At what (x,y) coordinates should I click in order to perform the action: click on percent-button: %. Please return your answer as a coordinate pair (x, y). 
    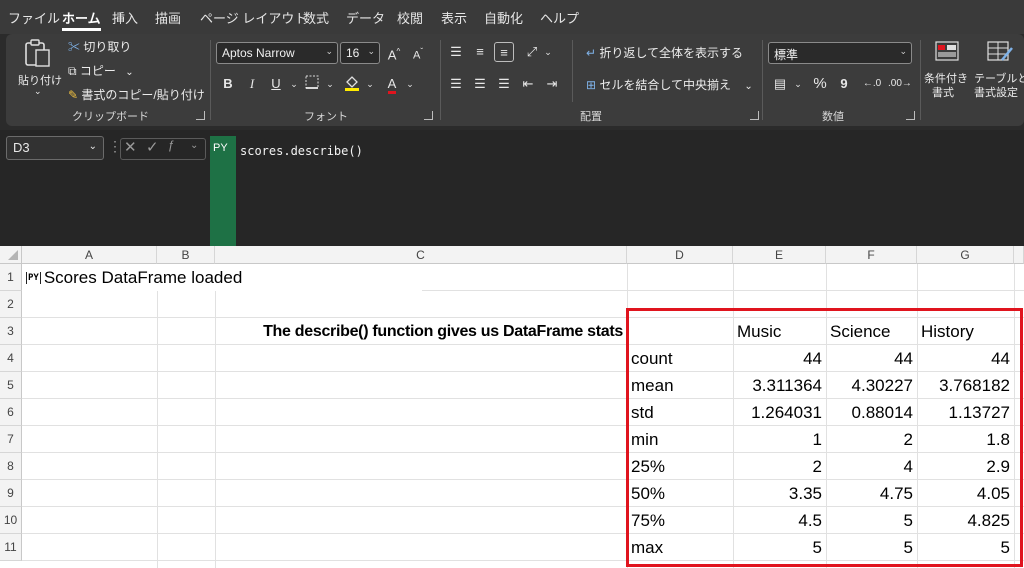
    Looking at the image, I should click on (820, 84).